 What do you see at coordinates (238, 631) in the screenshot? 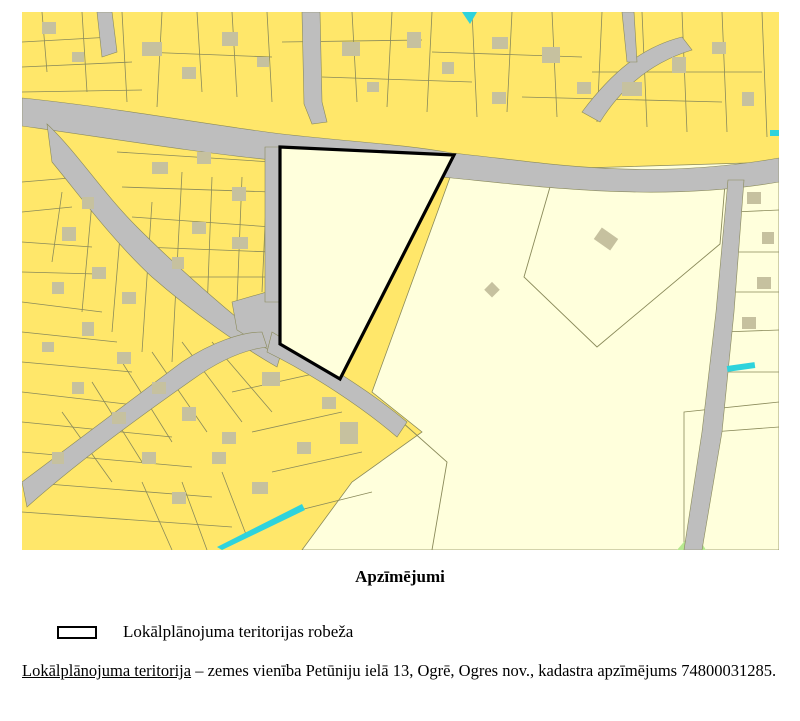
I see `legend-item-label: Lokālplānojuma teritorijas robeža` at bounding box center [238, 631].